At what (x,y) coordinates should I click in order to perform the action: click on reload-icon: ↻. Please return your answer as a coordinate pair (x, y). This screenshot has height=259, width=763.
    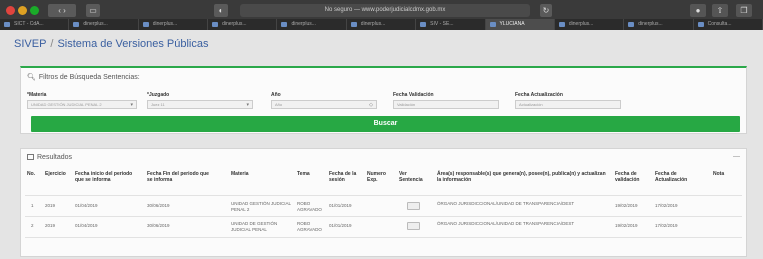
    Looking at the image, I should click on (546, 10).